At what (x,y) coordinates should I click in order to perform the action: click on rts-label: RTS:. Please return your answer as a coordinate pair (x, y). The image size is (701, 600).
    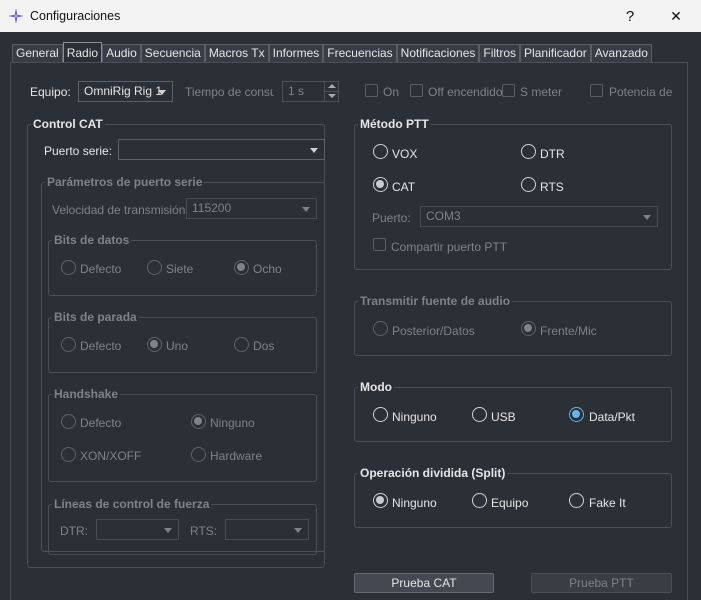
    Looking at the image, I should click on (204, 531).